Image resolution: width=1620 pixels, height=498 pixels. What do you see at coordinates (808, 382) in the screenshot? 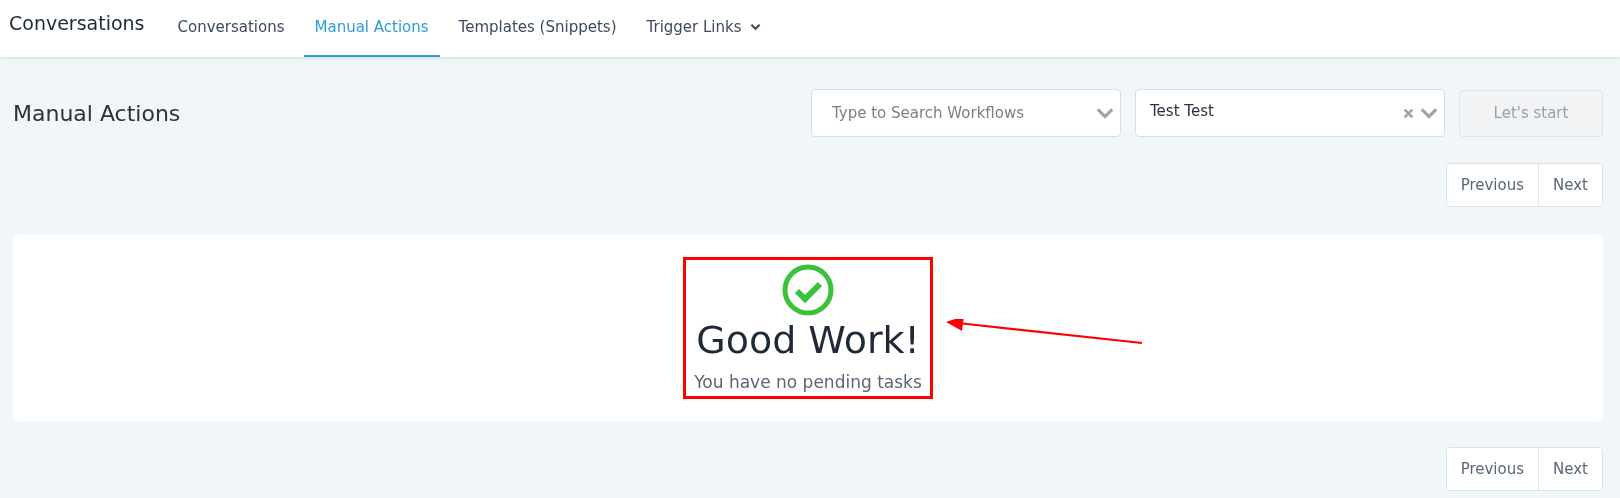
I see `empty-state-message: You have no pending tasks` at bounding box center [808, 382].